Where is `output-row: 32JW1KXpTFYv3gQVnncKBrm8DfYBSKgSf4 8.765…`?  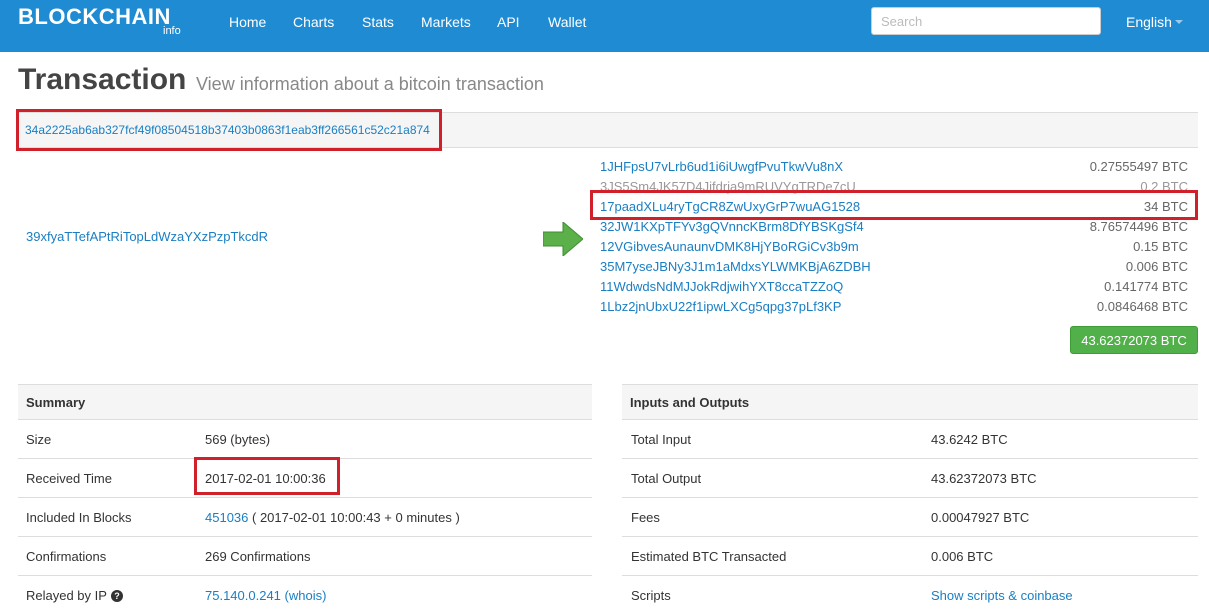 output-row: 32JW1KXpTFYv3gQVnncKBrm8DfYBSKgSf4 8.765… is located at coordinates (899, 227).